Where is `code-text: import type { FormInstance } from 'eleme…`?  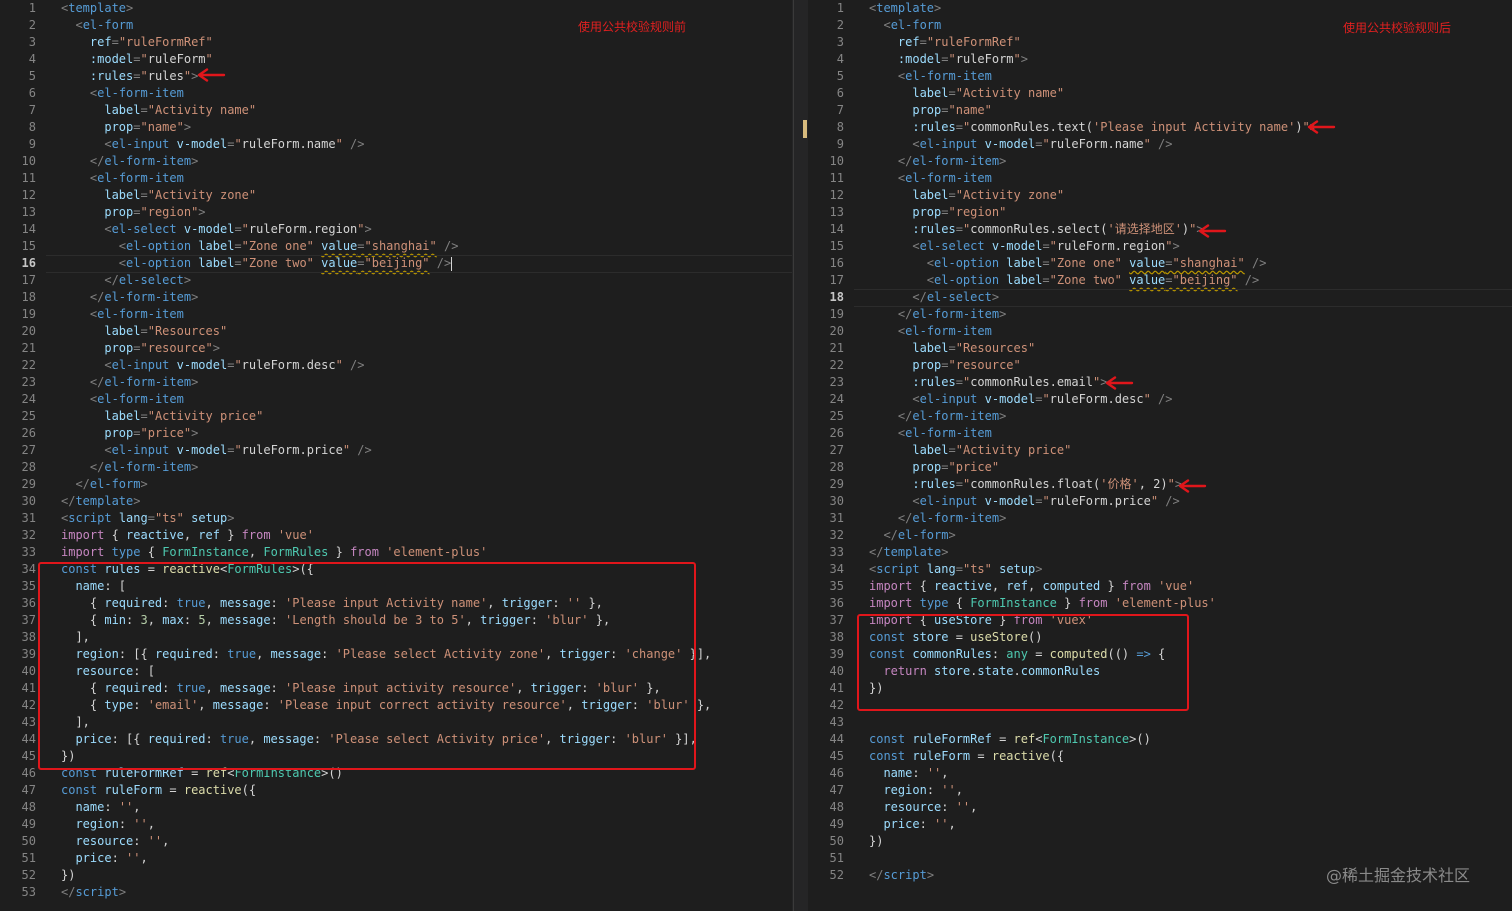
code-text: import type { FormInstance } from 'eleme… is located at coordinates (1042, 603).